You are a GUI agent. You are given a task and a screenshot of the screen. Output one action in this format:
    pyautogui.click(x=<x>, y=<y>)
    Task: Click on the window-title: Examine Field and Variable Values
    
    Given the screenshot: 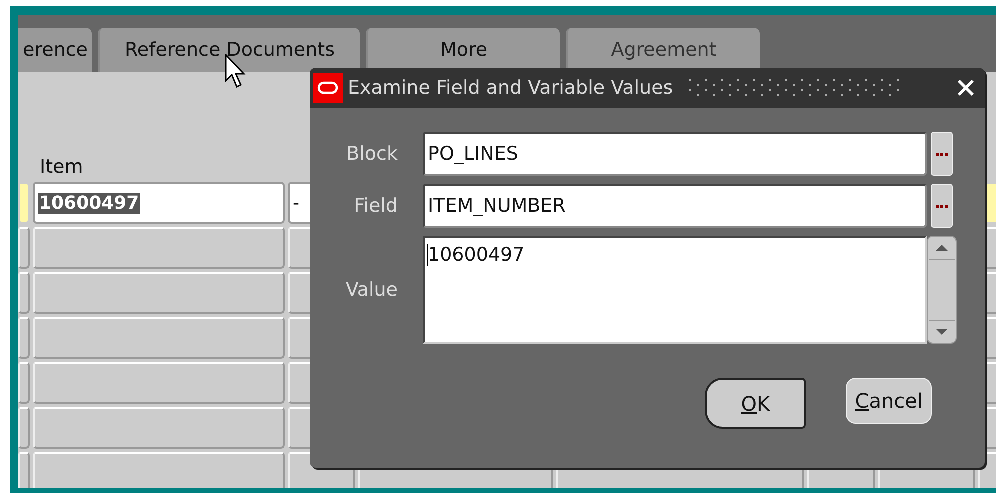 What is the action you would take?
    pyautogui.click(x=511, y=88)
    